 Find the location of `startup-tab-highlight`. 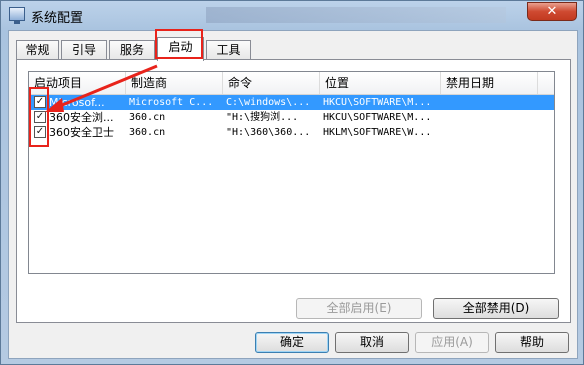

startup-tab-highlight is located at coordinates (179, 44).